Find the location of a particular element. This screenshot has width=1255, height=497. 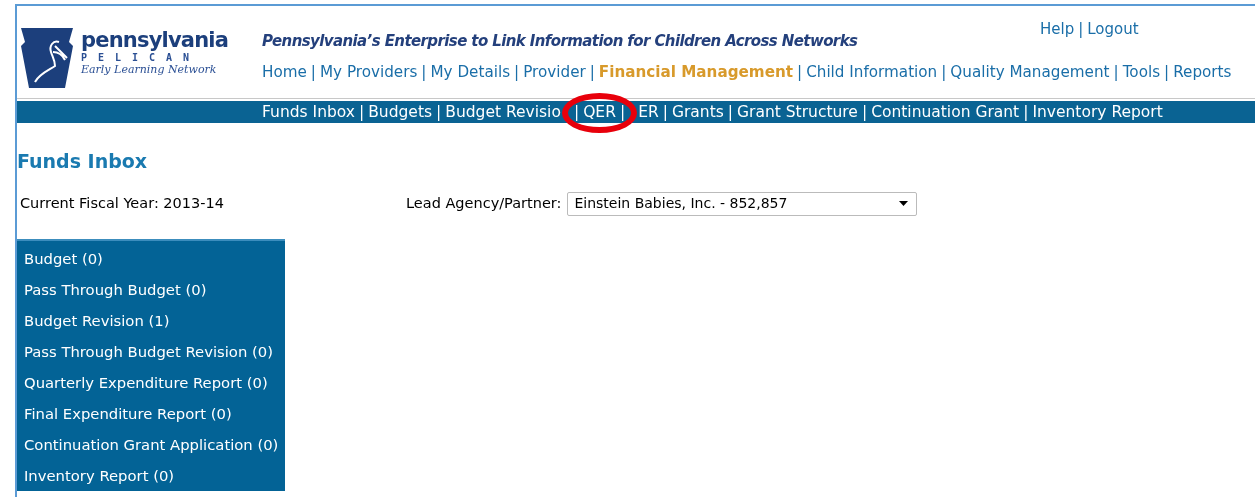

sub-nav-link: Grant Structure is located at coordinates (797, 112).